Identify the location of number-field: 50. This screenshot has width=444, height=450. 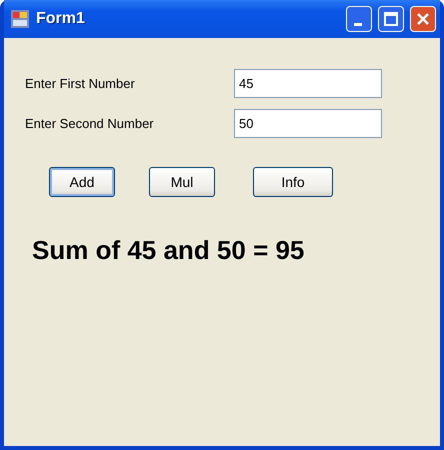
(308, 123).